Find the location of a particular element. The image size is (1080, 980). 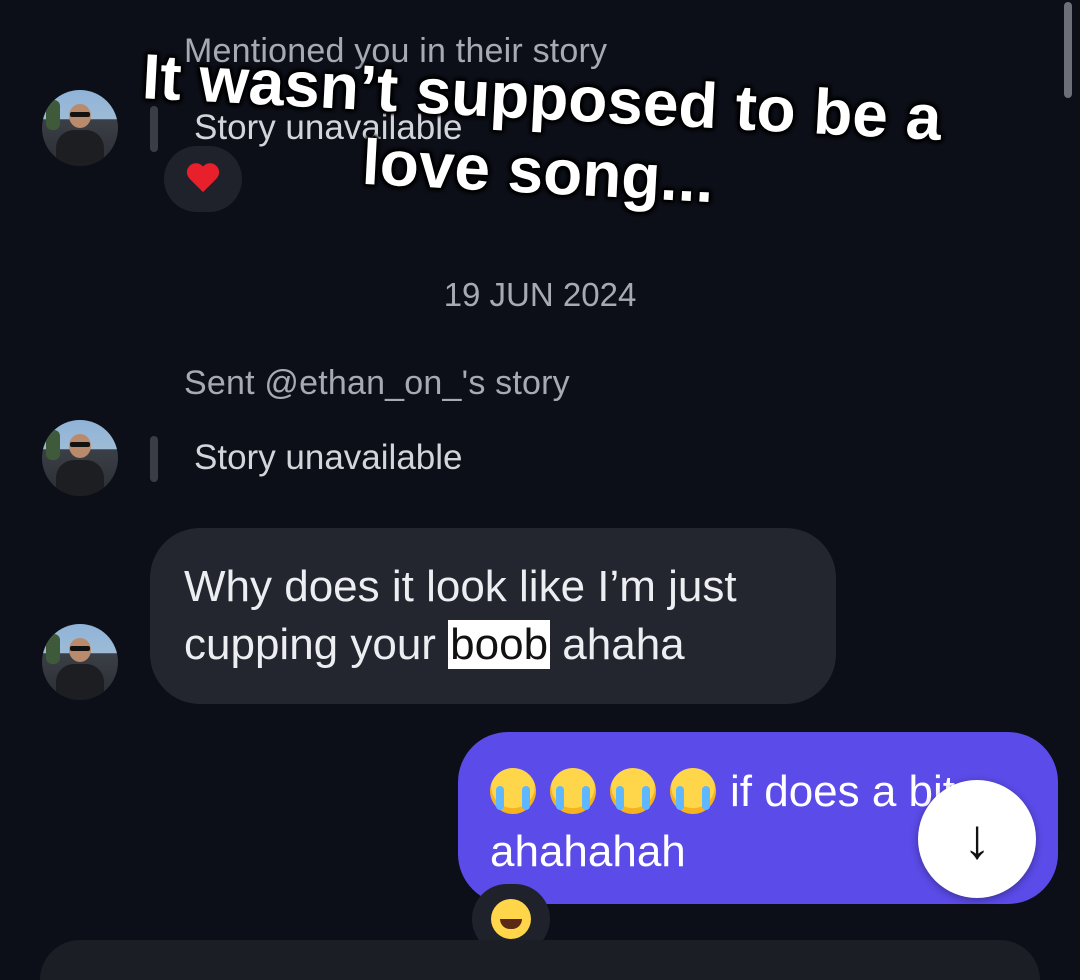

arrow-down-icon: ↓ is located at coordinates (977, 838).